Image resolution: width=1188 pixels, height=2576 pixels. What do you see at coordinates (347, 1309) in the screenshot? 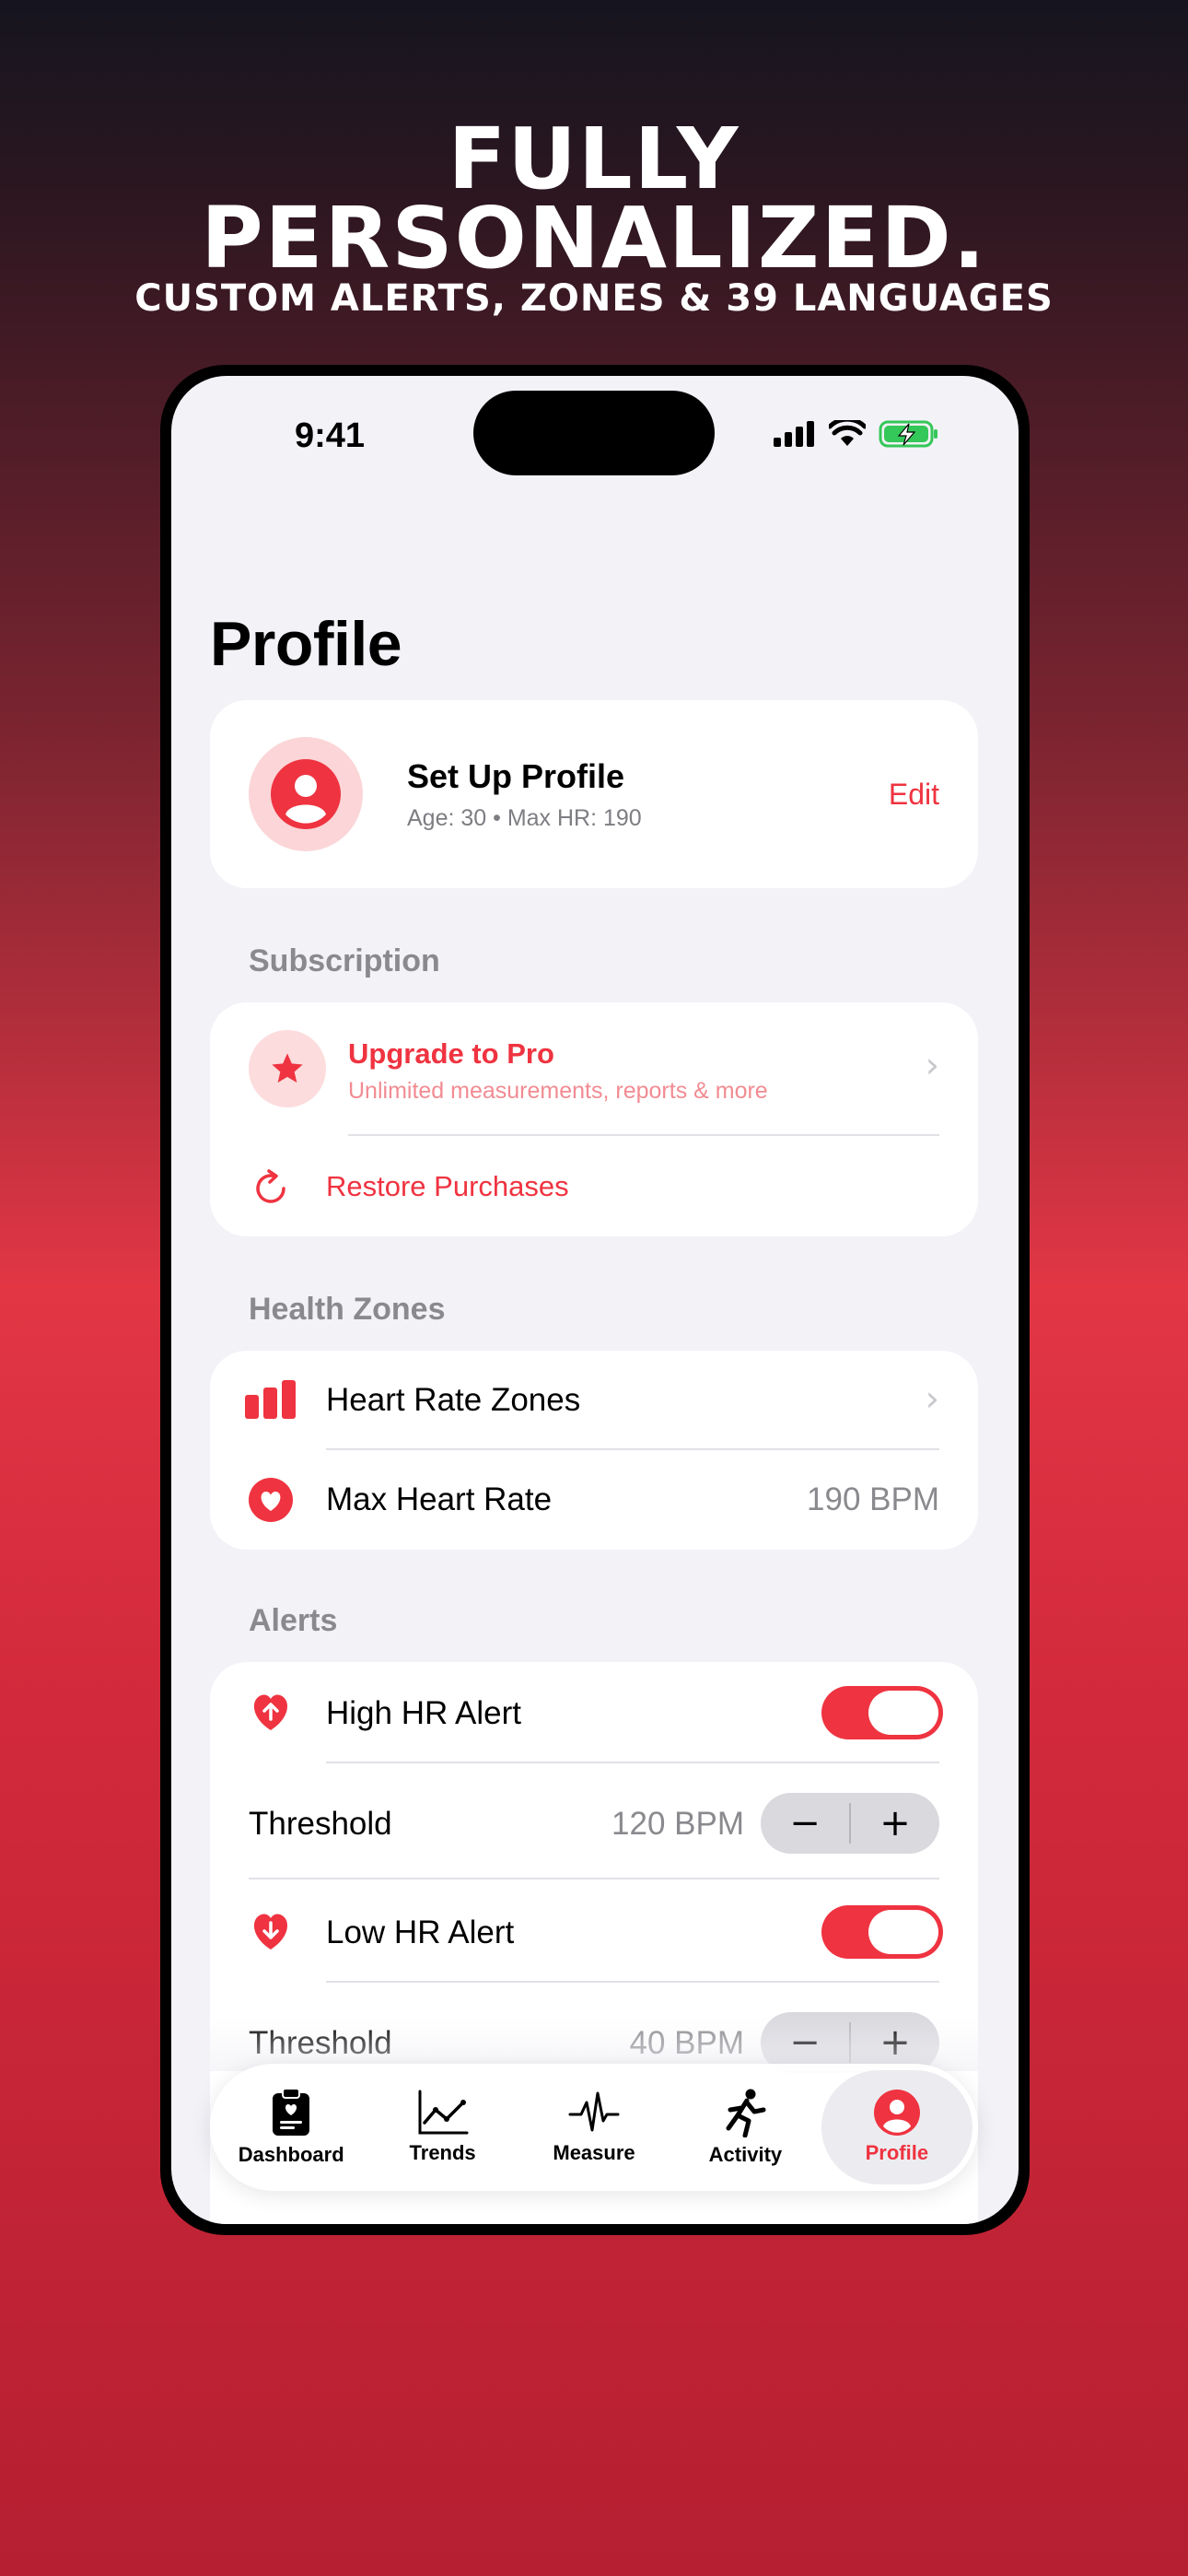
I see `health-zones-header: Health Zones` at bounding box center [347, 1309].